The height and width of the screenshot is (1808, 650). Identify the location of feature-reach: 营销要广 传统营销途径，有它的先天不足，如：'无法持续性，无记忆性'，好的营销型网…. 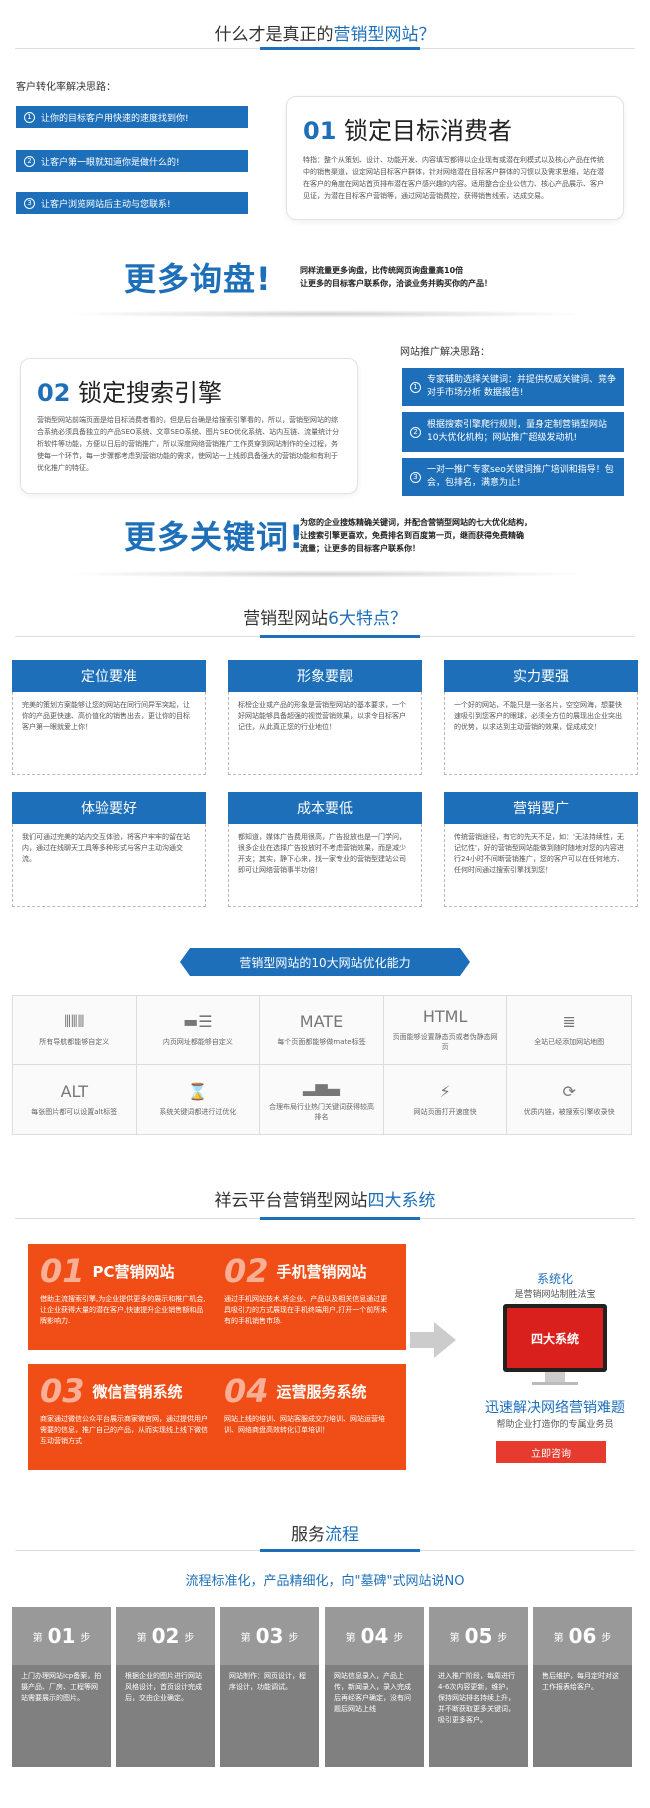
(541, 849).